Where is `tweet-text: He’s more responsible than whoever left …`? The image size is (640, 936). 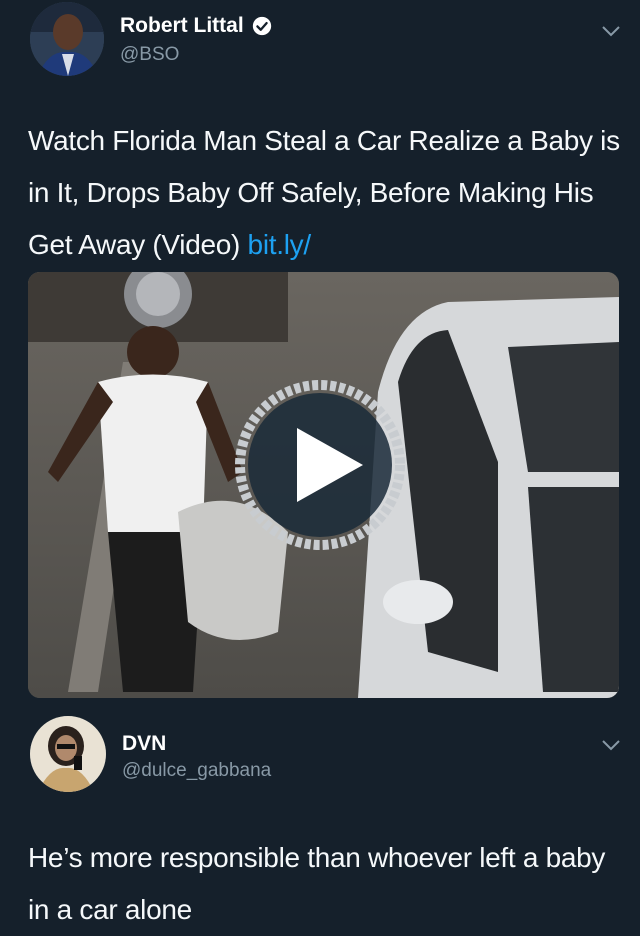
tweet-text: He’s more responsible than whoever left … is located at coordinates (317, 883).